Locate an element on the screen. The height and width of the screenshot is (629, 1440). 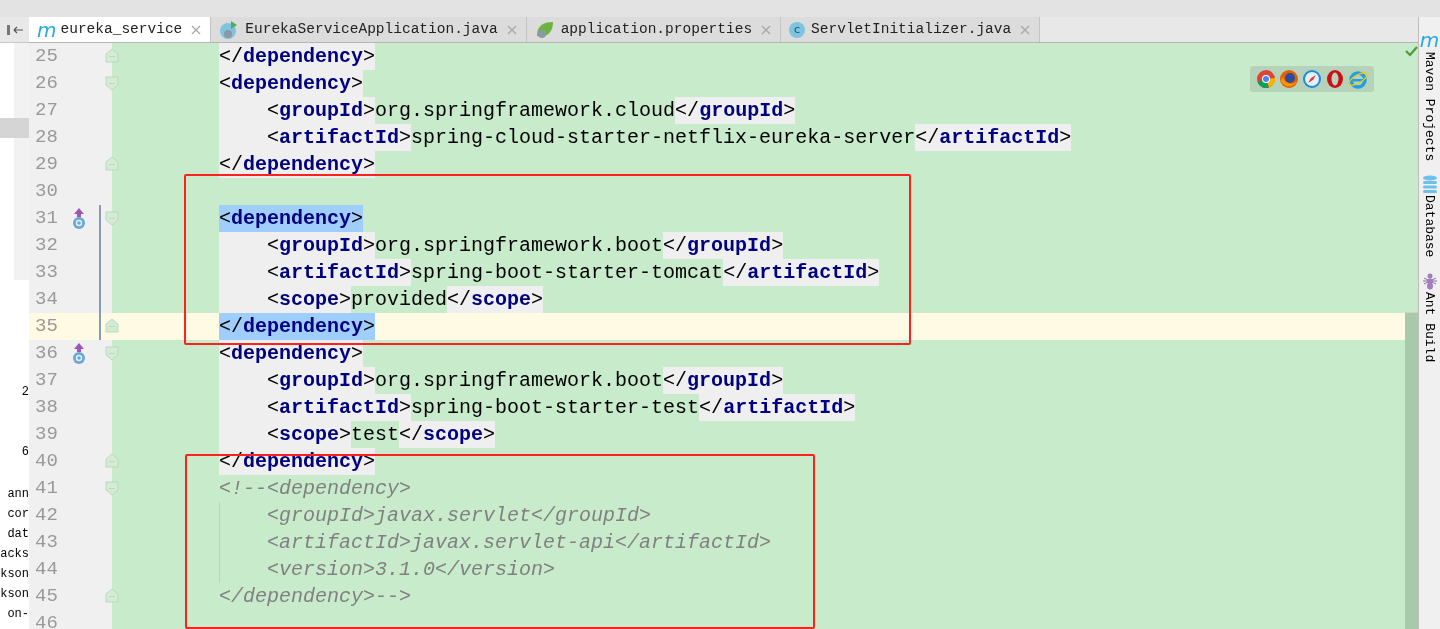
editor-tab: EurekaServiceApplication.java is located at coordinates (369, 29).